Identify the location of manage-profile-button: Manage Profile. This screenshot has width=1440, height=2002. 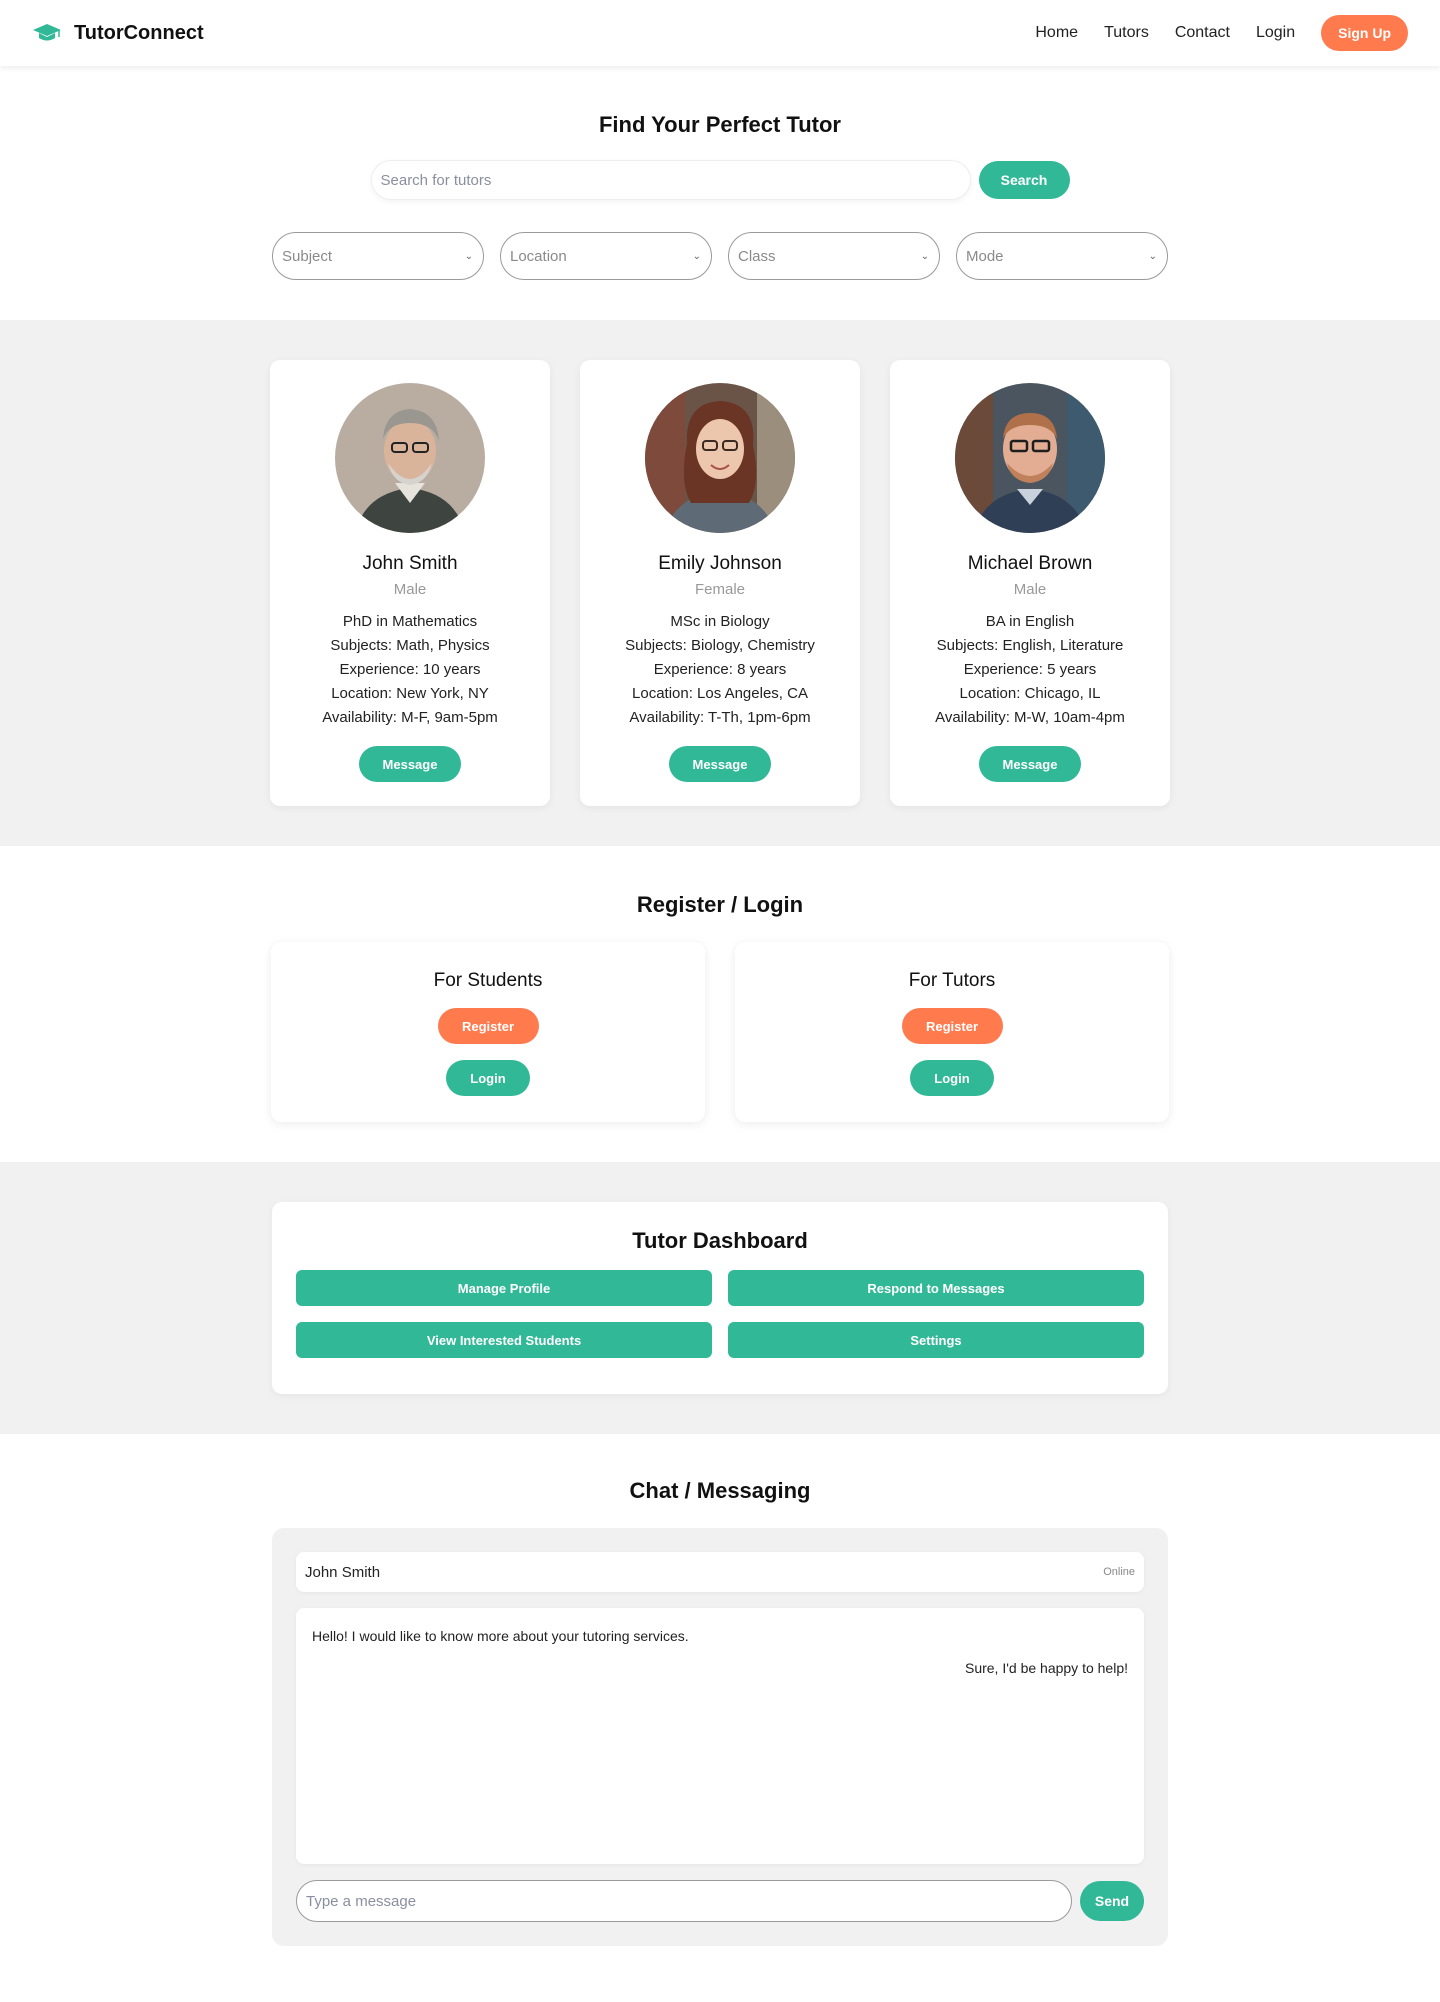
(504, 1288).